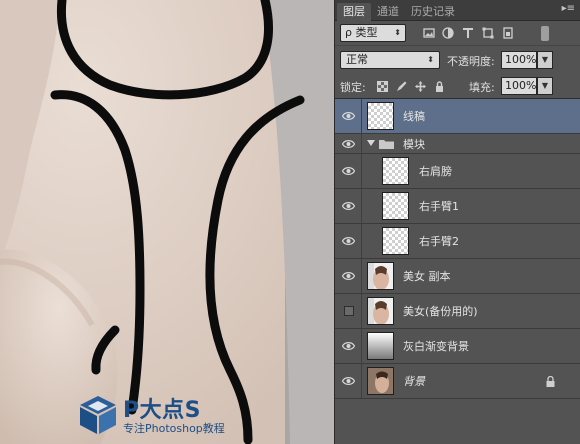  Describe the element at coordinates (353, 87) in the screenshot. I see `lock-label: 锁定:` at that location.